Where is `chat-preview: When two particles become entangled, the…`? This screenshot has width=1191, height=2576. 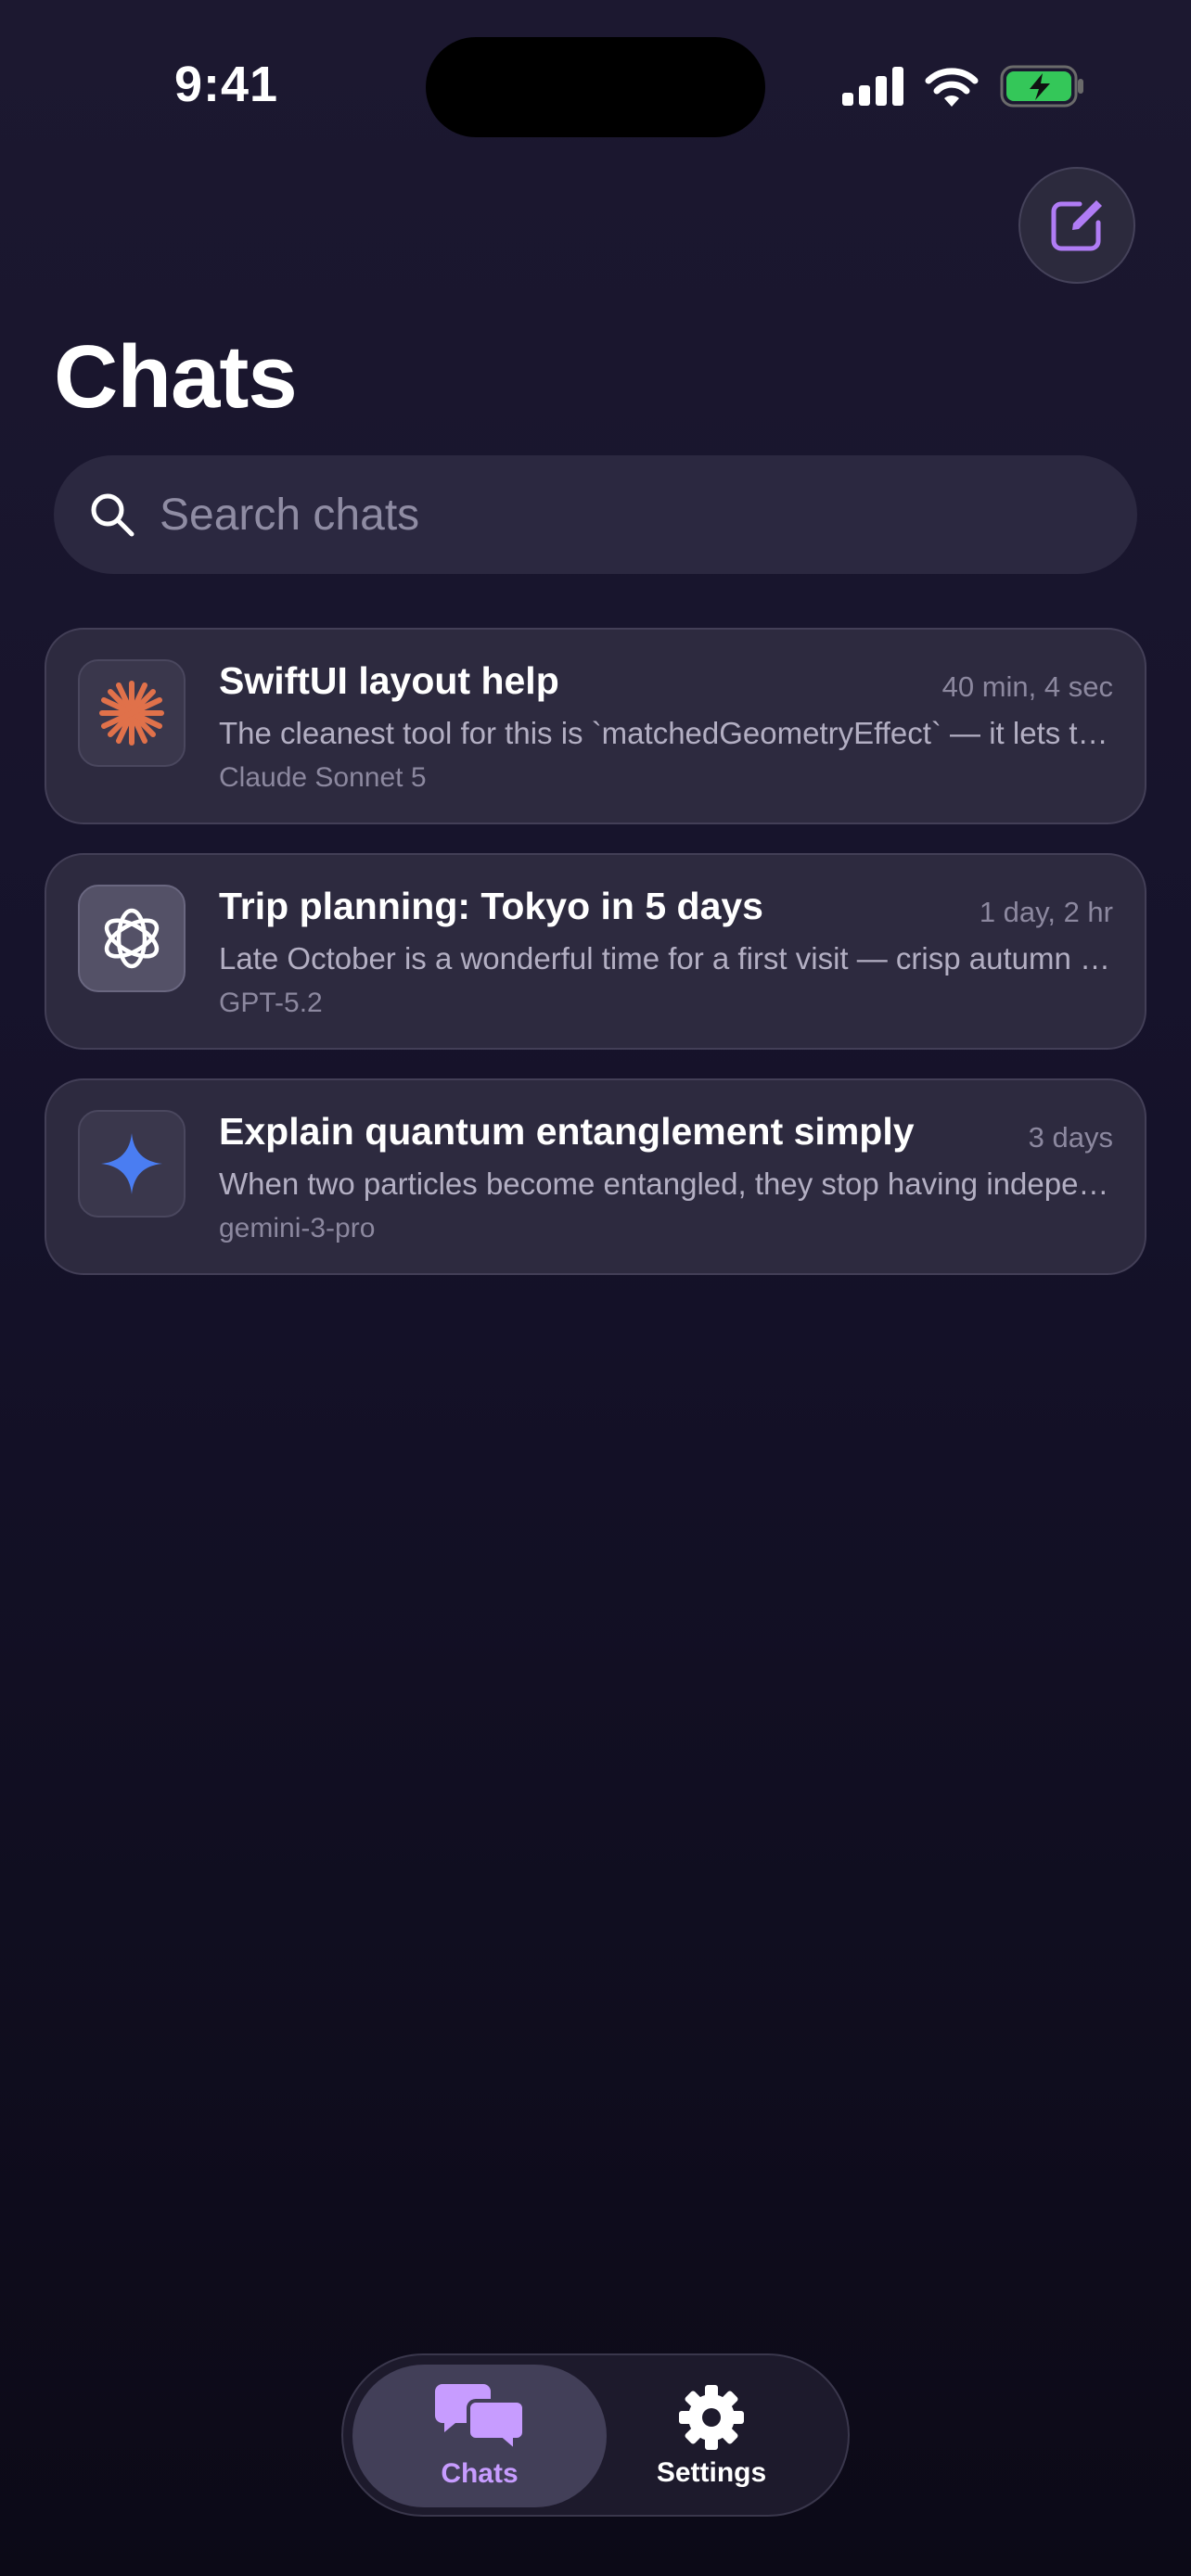 chat-preview: When two particles become entangled, the… is located at coordinates (667, 1184).